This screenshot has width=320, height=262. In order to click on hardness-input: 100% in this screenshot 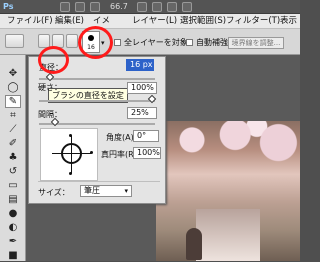, I will do `click(142, 88)`.